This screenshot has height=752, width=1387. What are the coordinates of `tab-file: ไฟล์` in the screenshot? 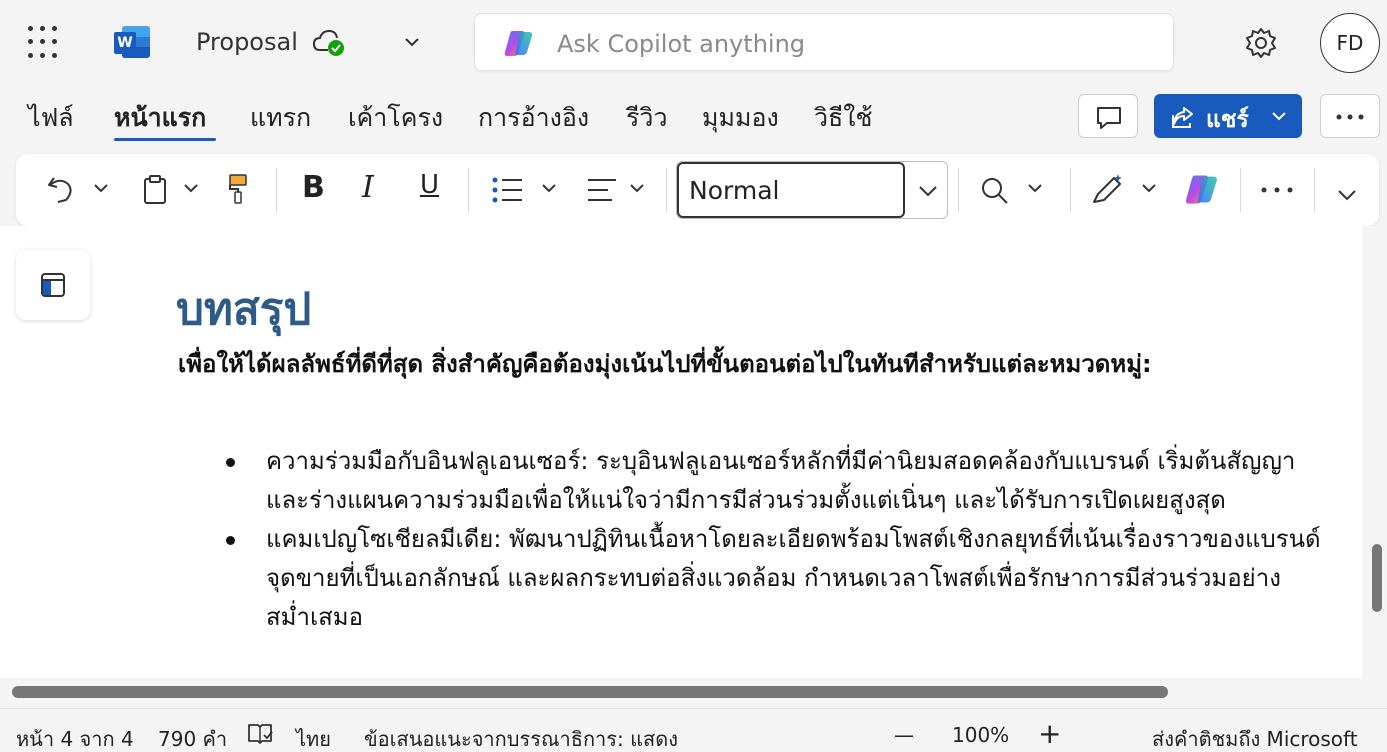 It's located at (51, 118).